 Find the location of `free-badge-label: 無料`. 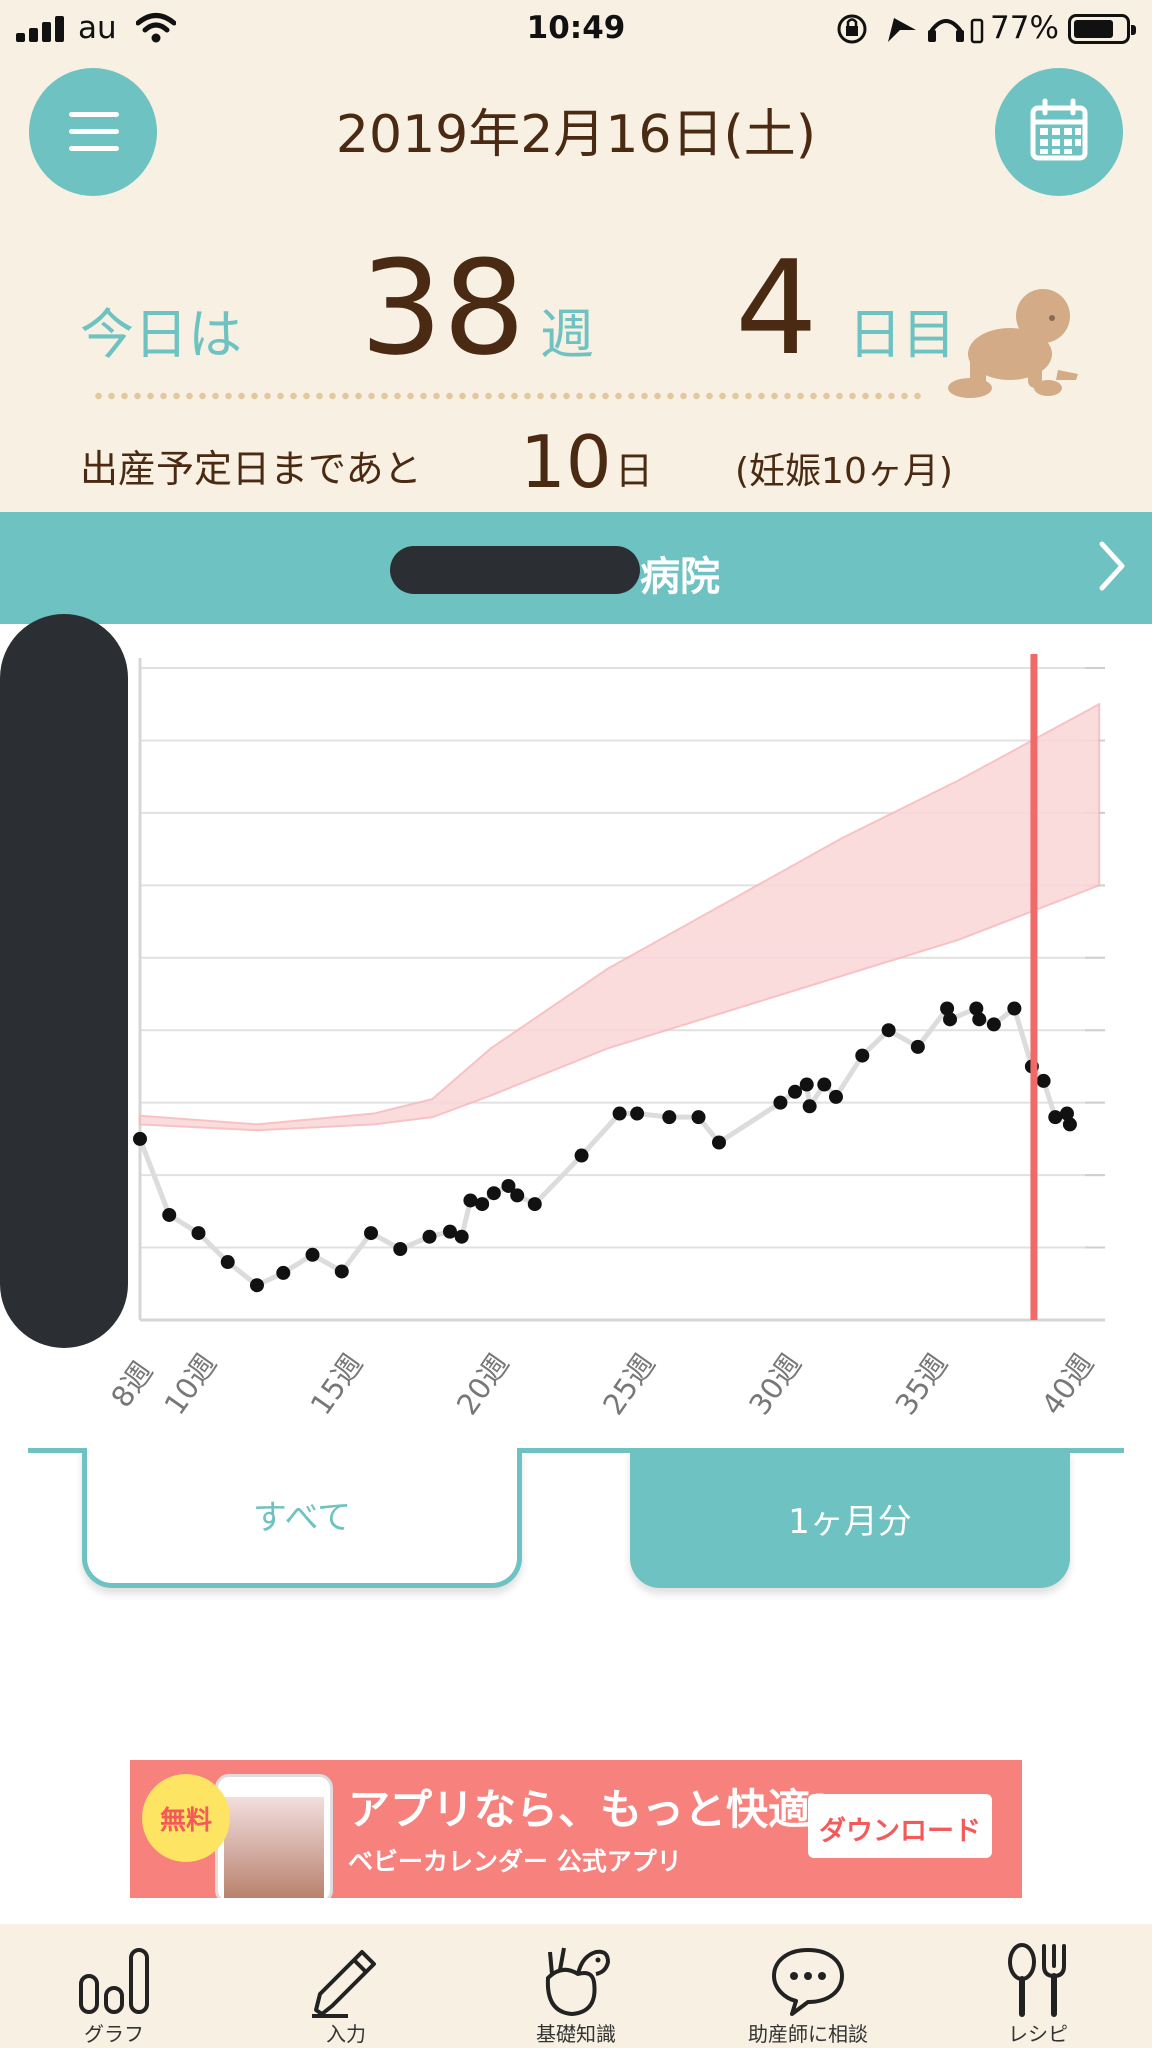

free-badge-label: 無料 is located at coordinates (185, 1821).